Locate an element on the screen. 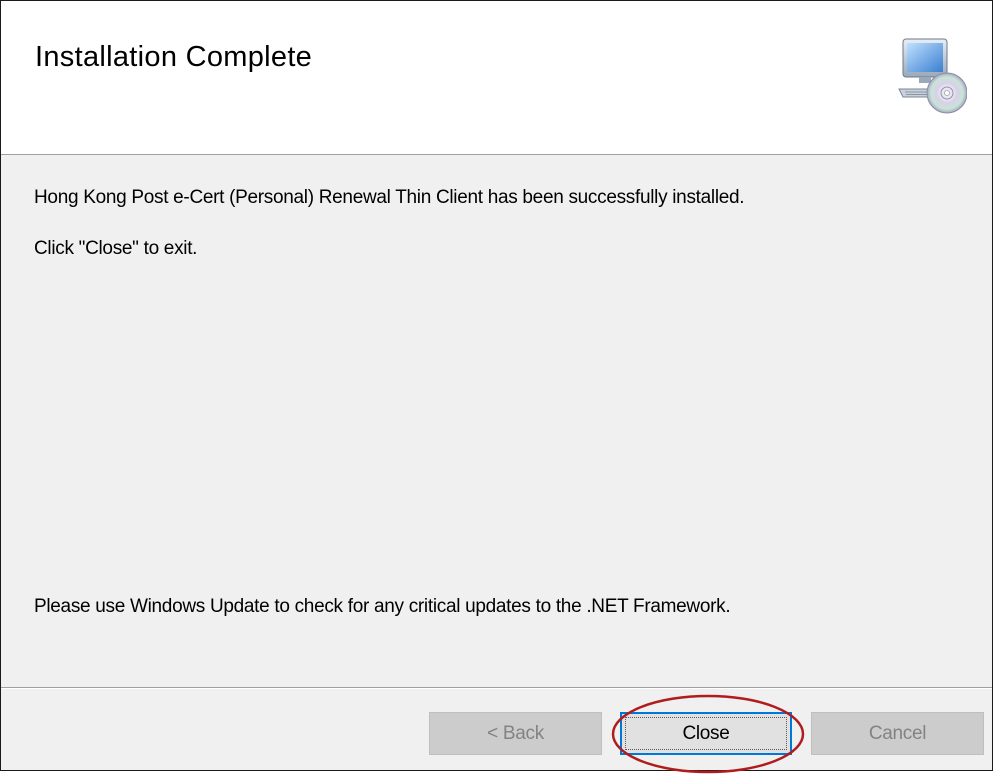  cancel-button: Cancel is located at coordinates (897, 733).